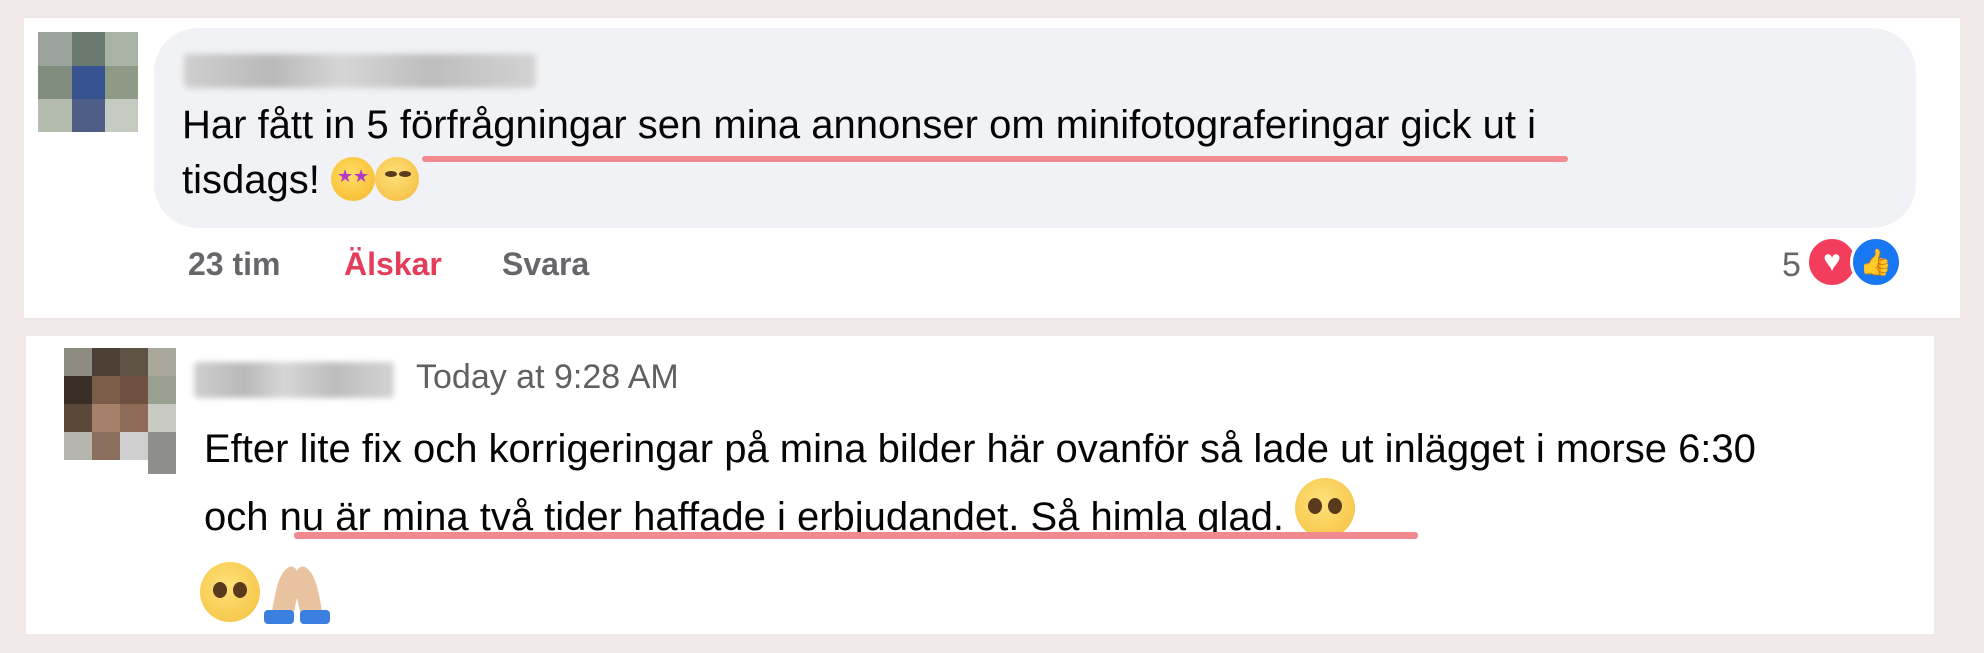 Image resolution: width=1984 pixels, height=653 pixels. What do you see at coordinates (1876, 262) in the screenshot?
I see `like-icon: 👍` at bounding box center [1876, 262].